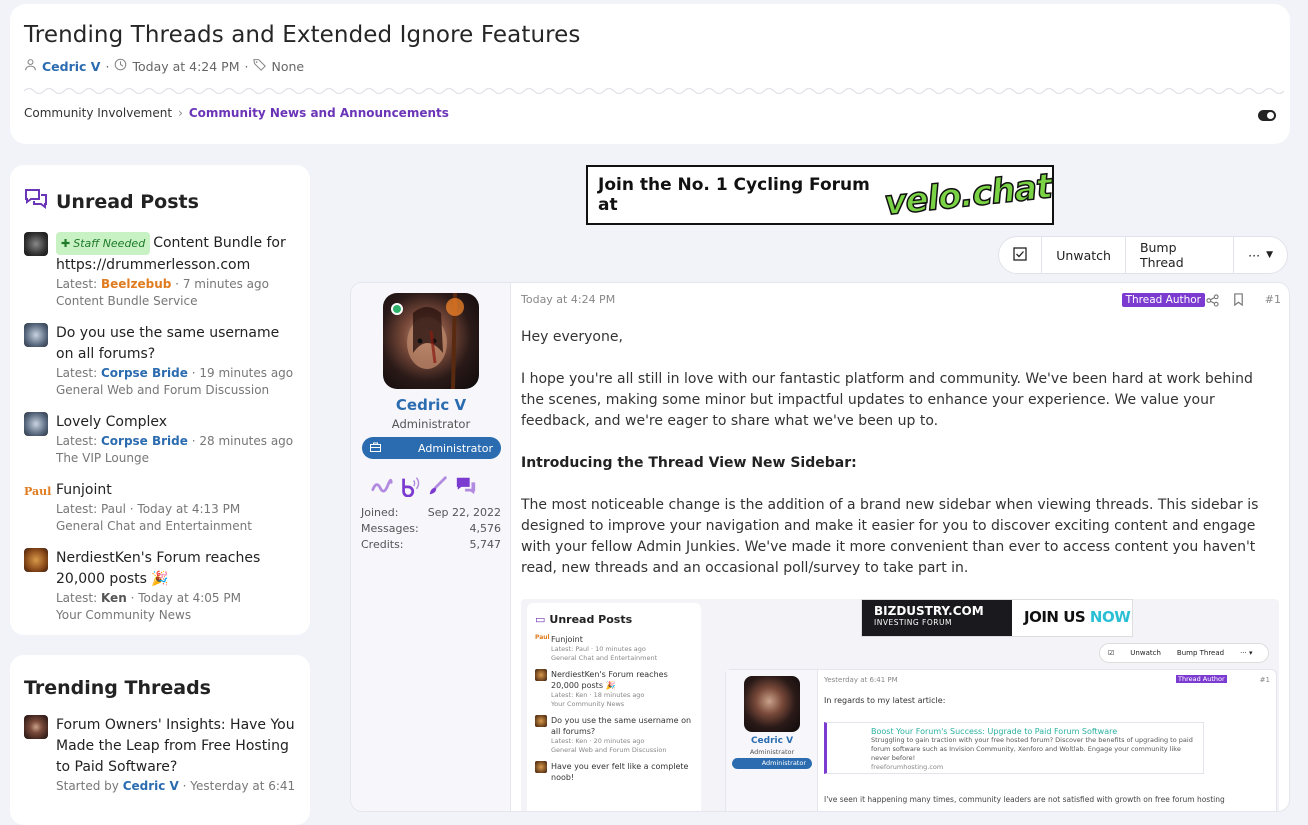 Image resolution: width=1308 pixels, height=825 pixels. I want to click on squiggle-icon, so click(382, 488).